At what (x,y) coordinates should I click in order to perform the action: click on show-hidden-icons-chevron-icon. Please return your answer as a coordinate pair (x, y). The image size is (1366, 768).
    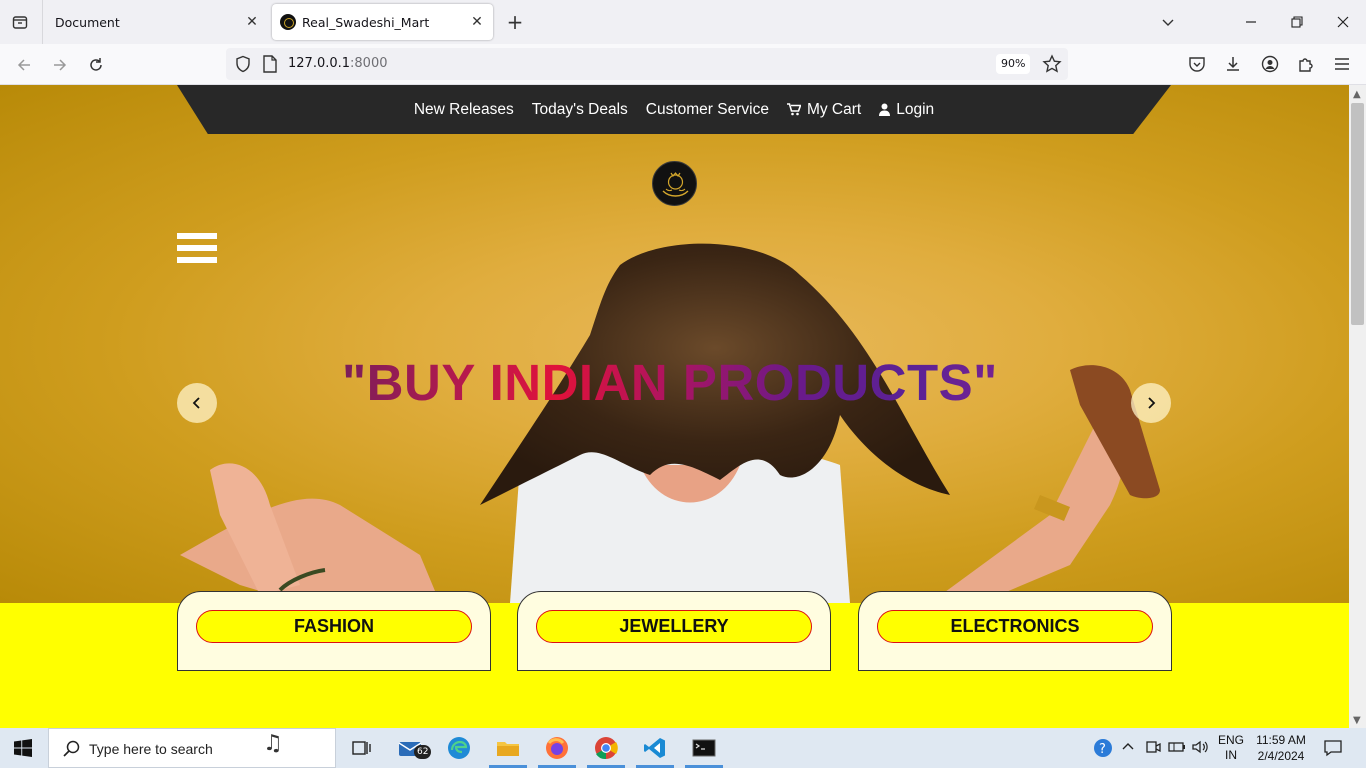
    Looking at the image, I should click on (1128, 747).